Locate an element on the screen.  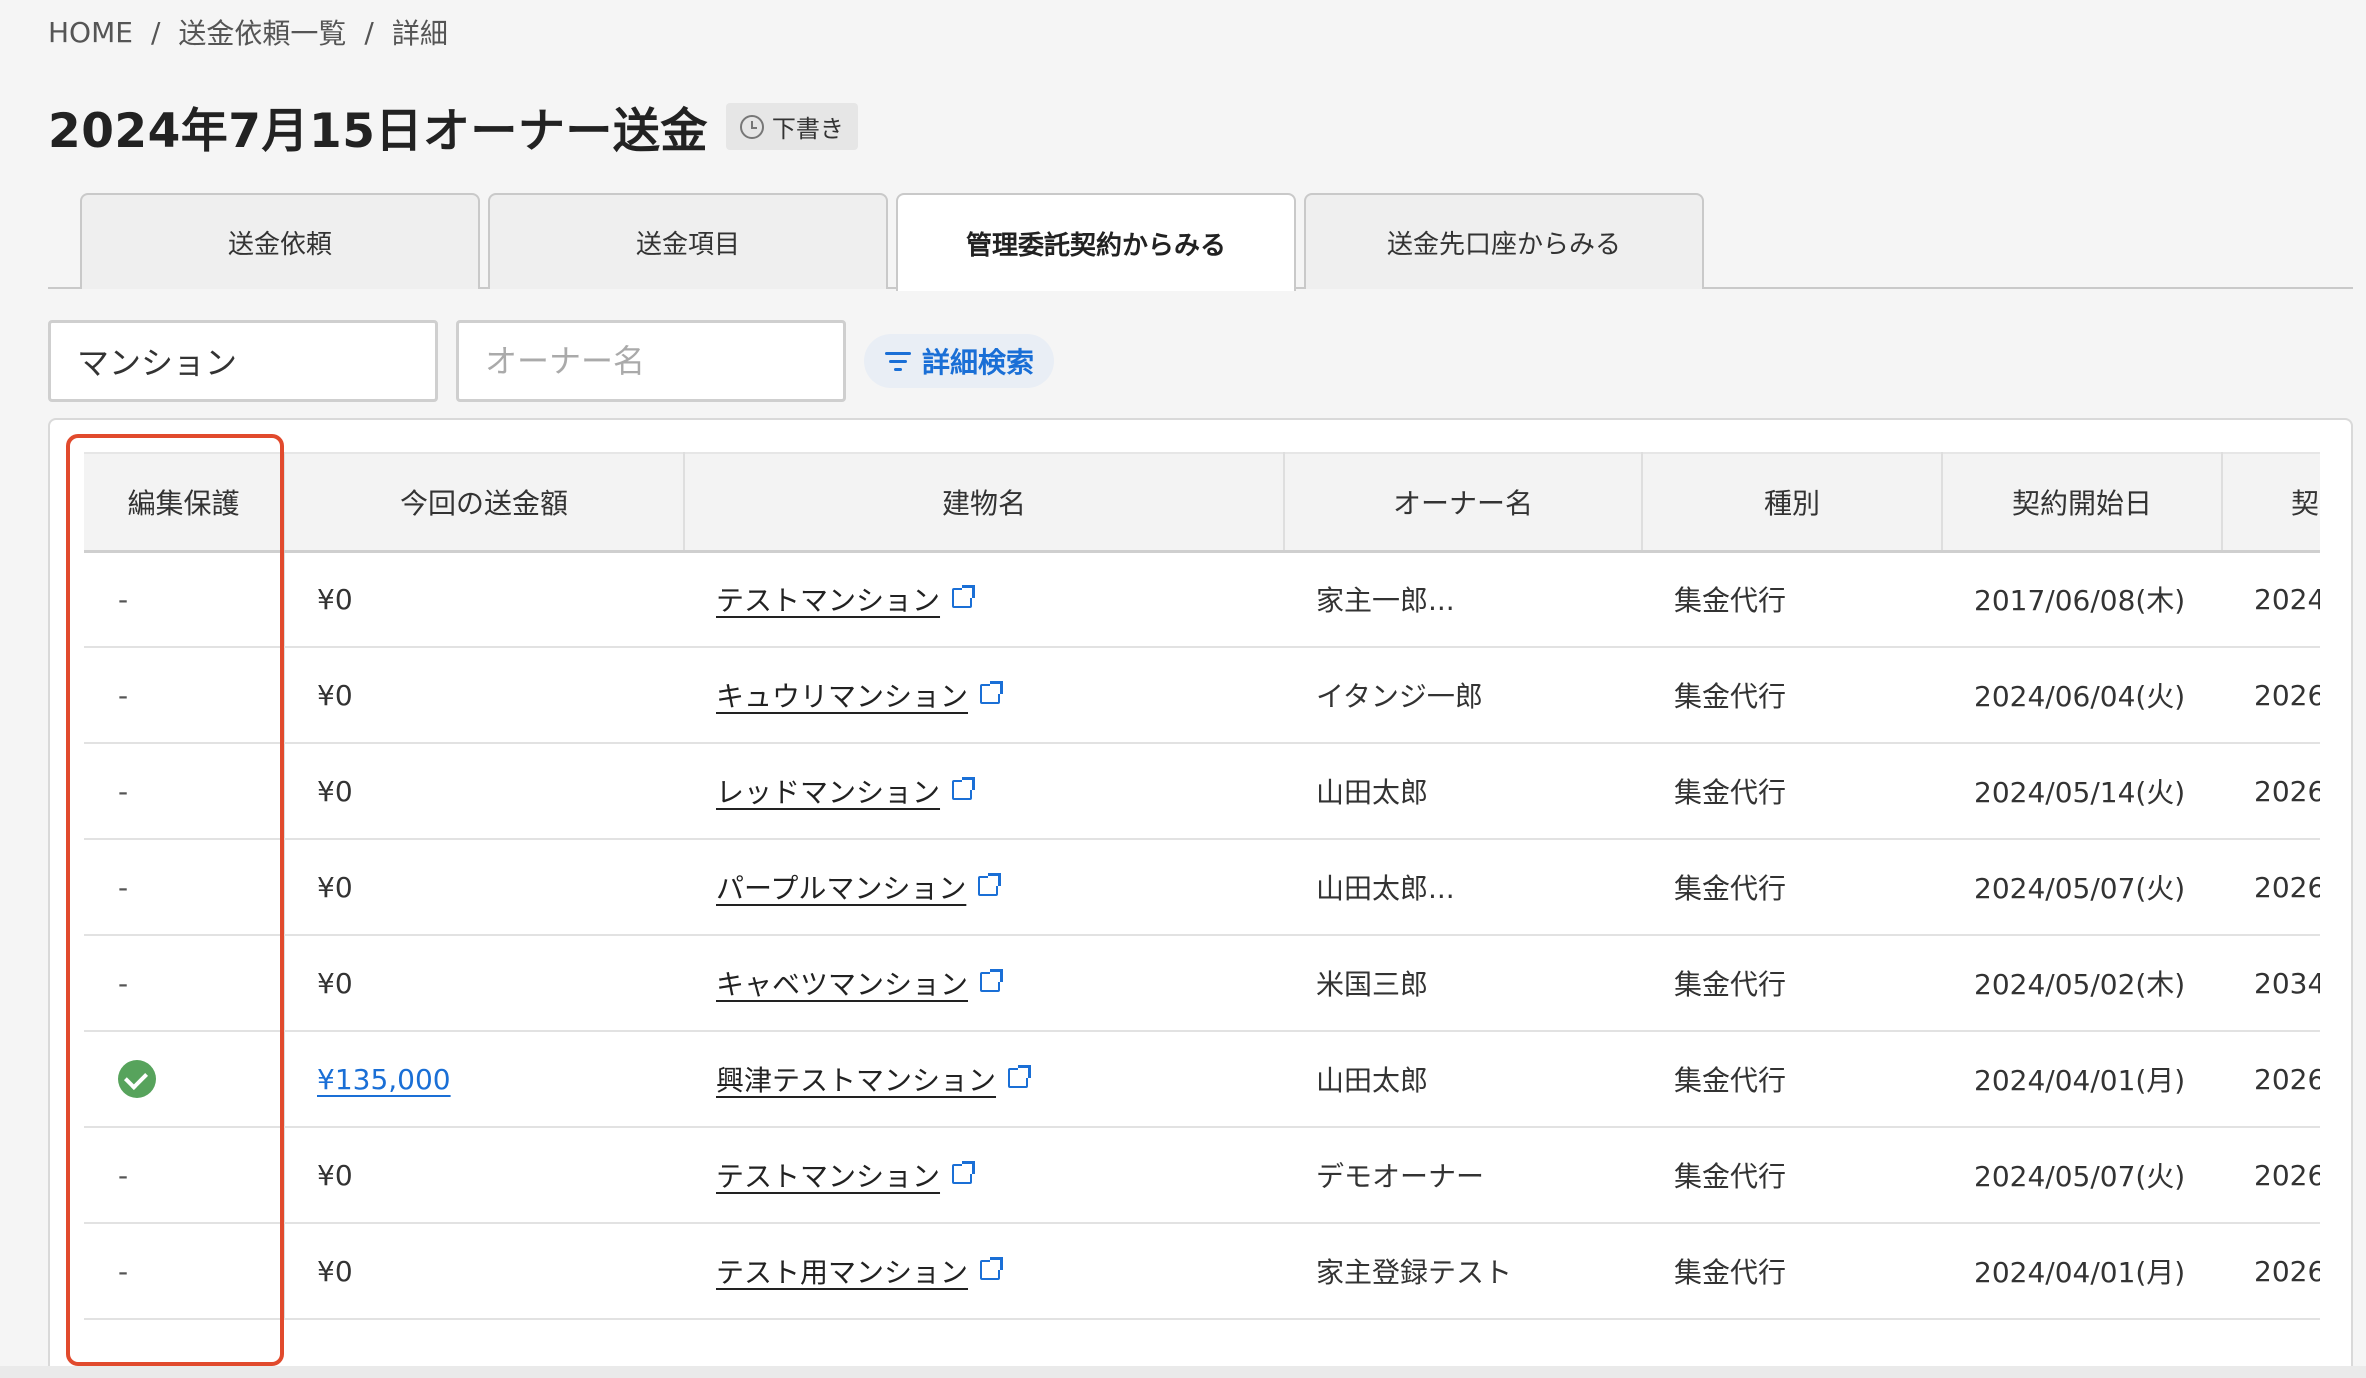
breadcrumb-home: HOME is located at coordinates (90, 32).